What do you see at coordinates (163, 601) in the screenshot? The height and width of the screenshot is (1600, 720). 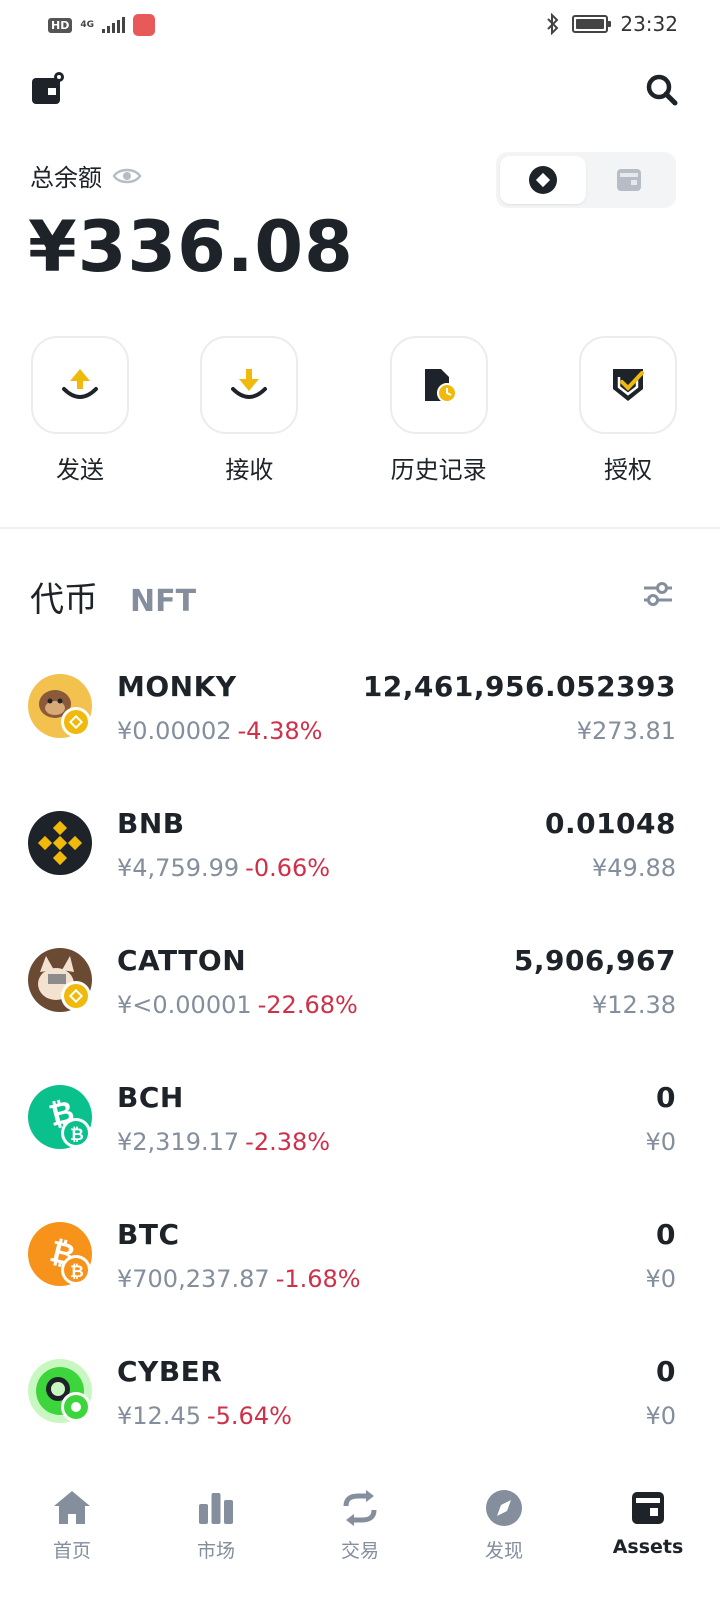 I see `tab-nft: NFT` at bounding box center [163, 601].